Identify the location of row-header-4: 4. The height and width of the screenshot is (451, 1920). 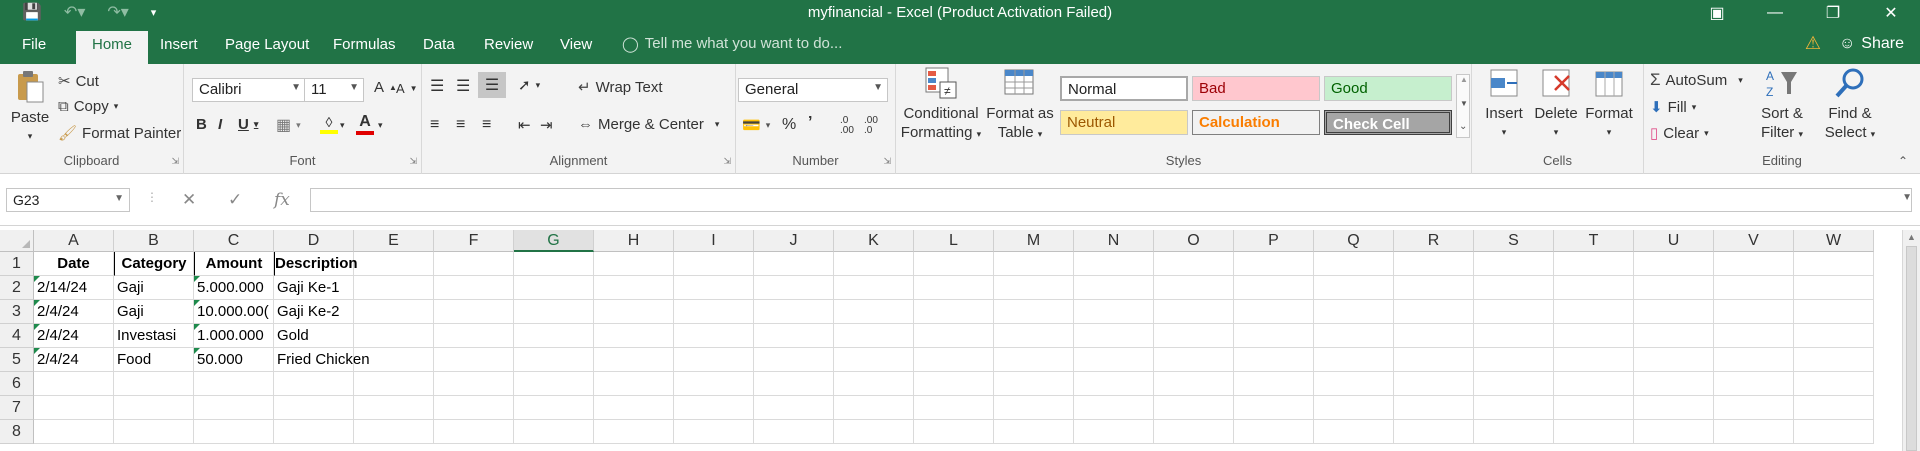
(17, 336).